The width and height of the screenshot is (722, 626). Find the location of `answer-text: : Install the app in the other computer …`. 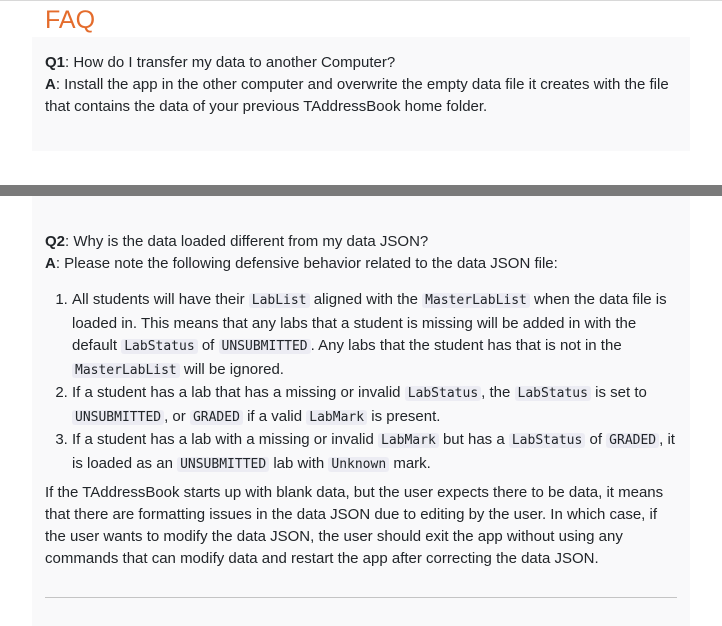

answer-text: : Install the app in the other computer … is located at coordinates (357, 95).